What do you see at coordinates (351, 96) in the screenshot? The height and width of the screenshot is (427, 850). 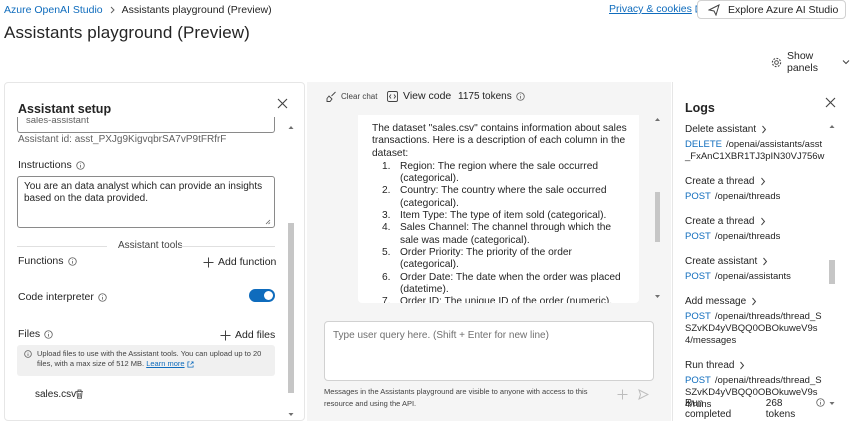 I see `clear-chat-button: Clear chat` at bounding box center [351, 96].